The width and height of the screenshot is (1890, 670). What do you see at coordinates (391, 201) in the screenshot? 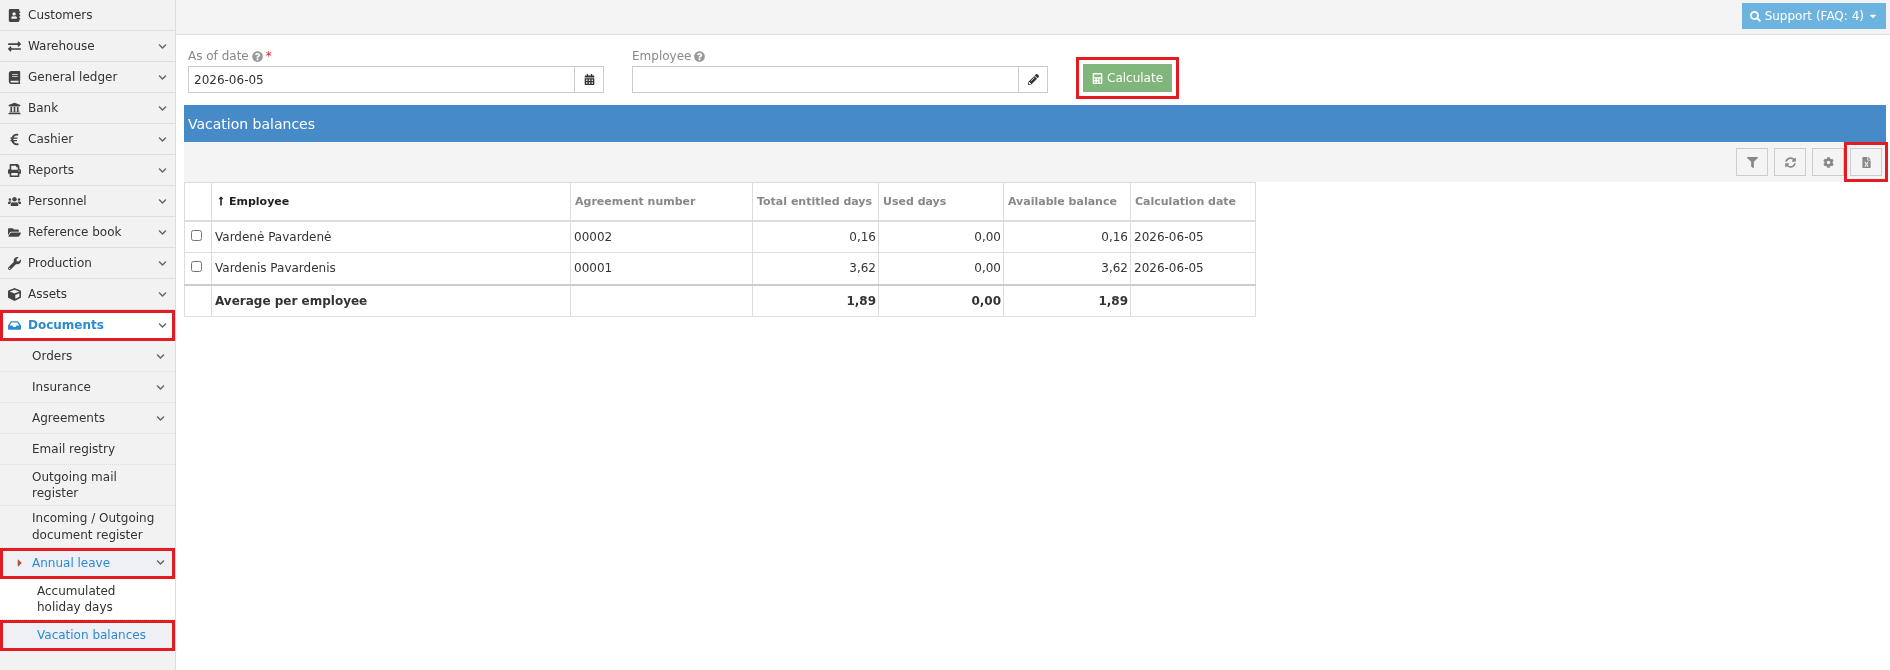
I see `column-header: Employee` at bounding box center [391, 201].